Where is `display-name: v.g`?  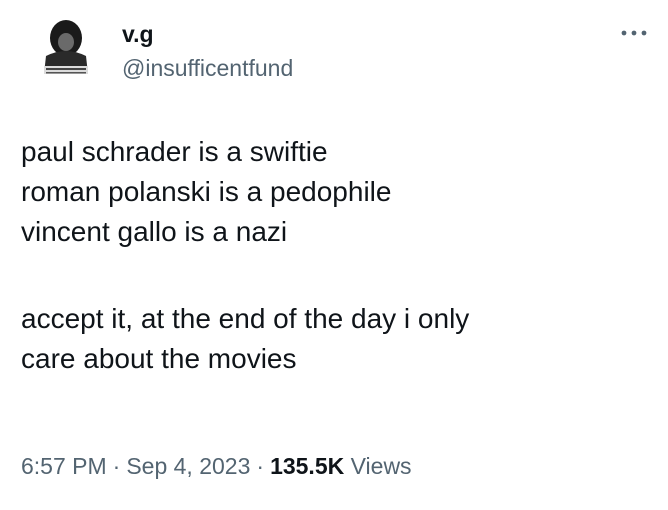
display-name: v.g is located at coordinates (207, 34).